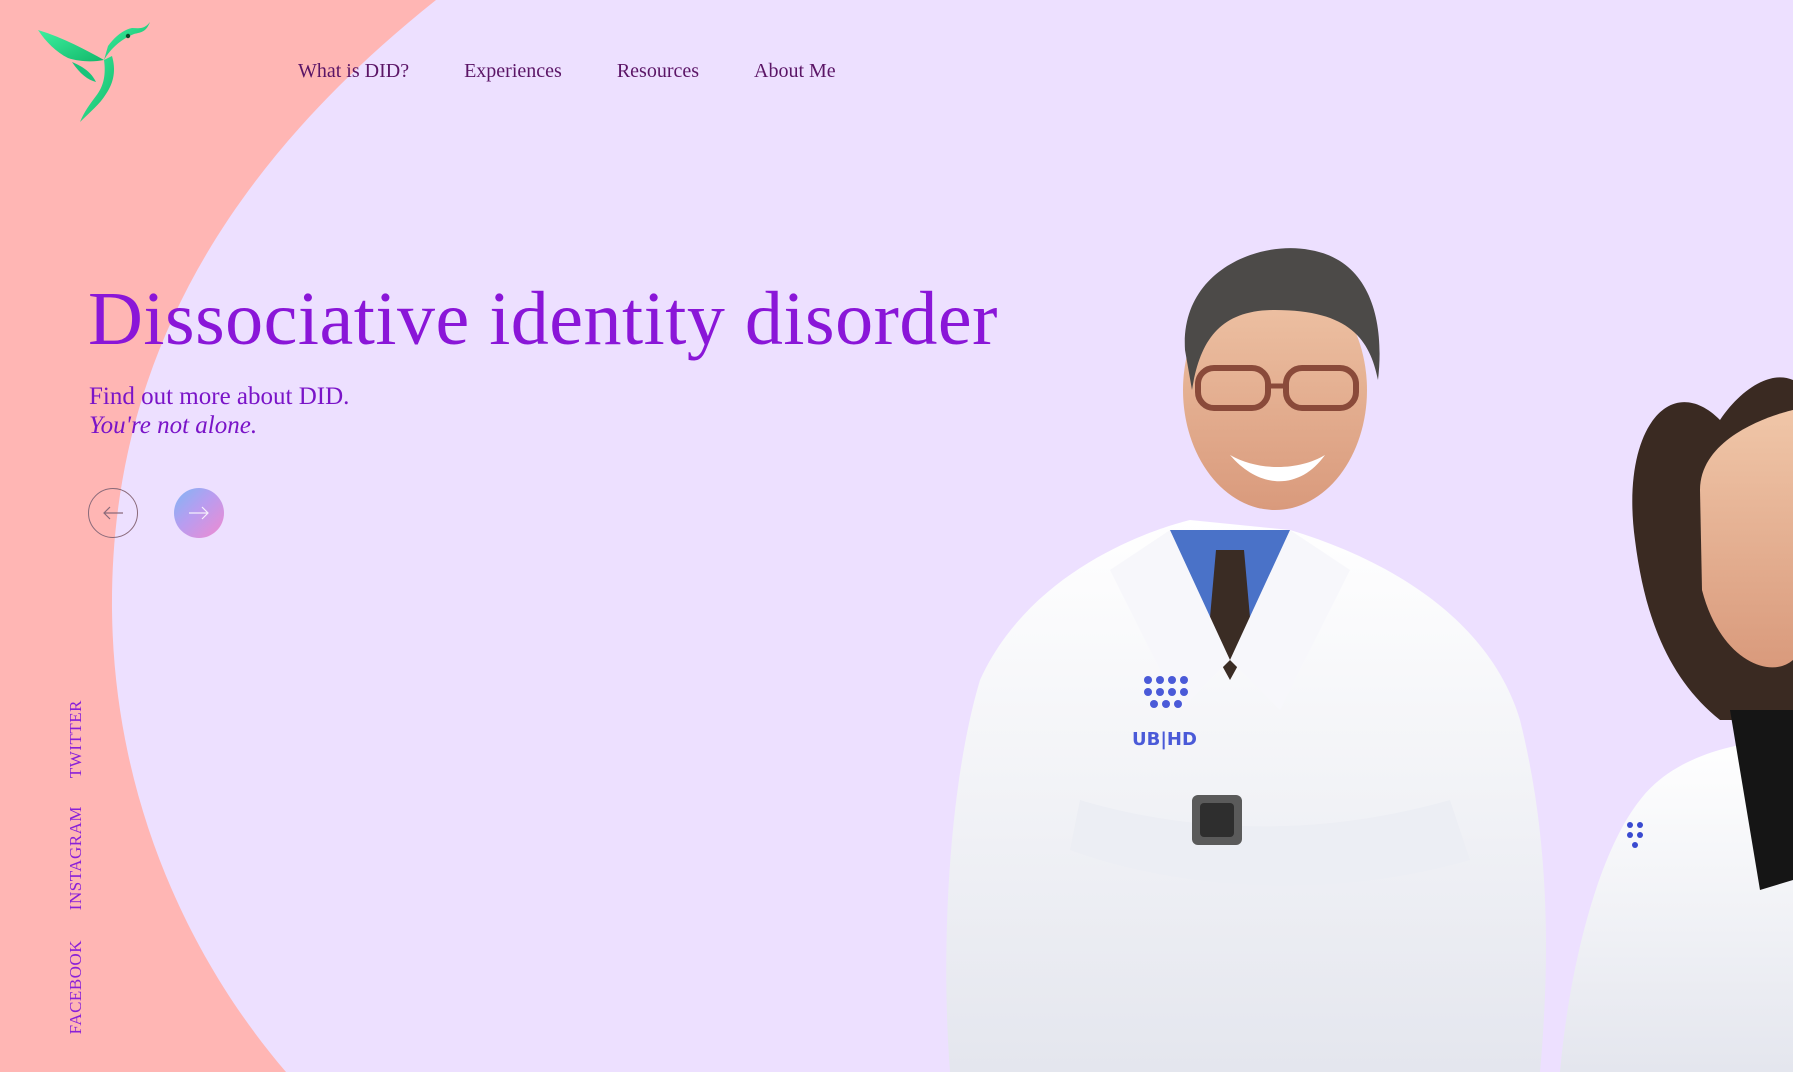  What do you see at coordinates (513, 71) in the screenshot?
I see `nav-item-experiences: Experiences` at bounding box center [513, 71].